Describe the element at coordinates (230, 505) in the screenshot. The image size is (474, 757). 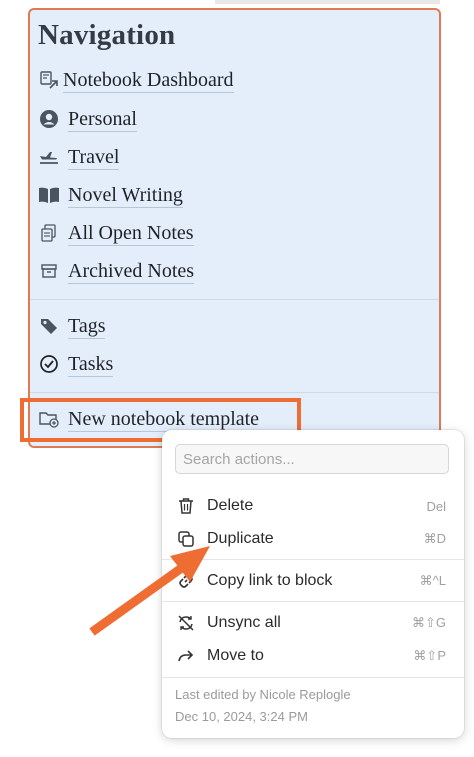
I see `menu-item-label: Delete` at that location.